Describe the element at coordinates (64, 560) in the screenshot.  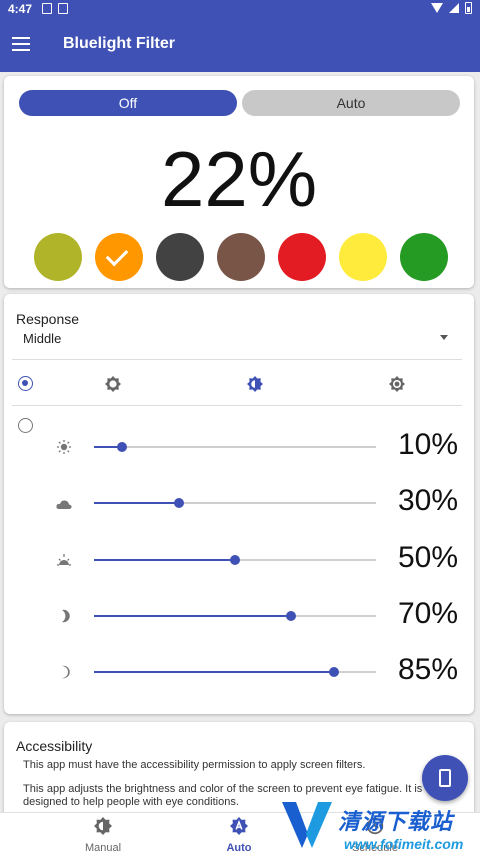
I see `sunset-icon` at that location.